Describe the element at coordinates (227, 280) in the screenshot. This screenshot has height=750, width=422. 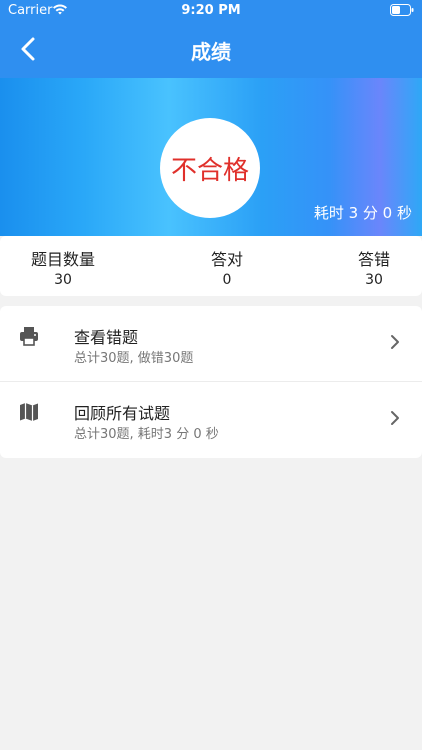
I see `stat-correct-value: 0` at that location.